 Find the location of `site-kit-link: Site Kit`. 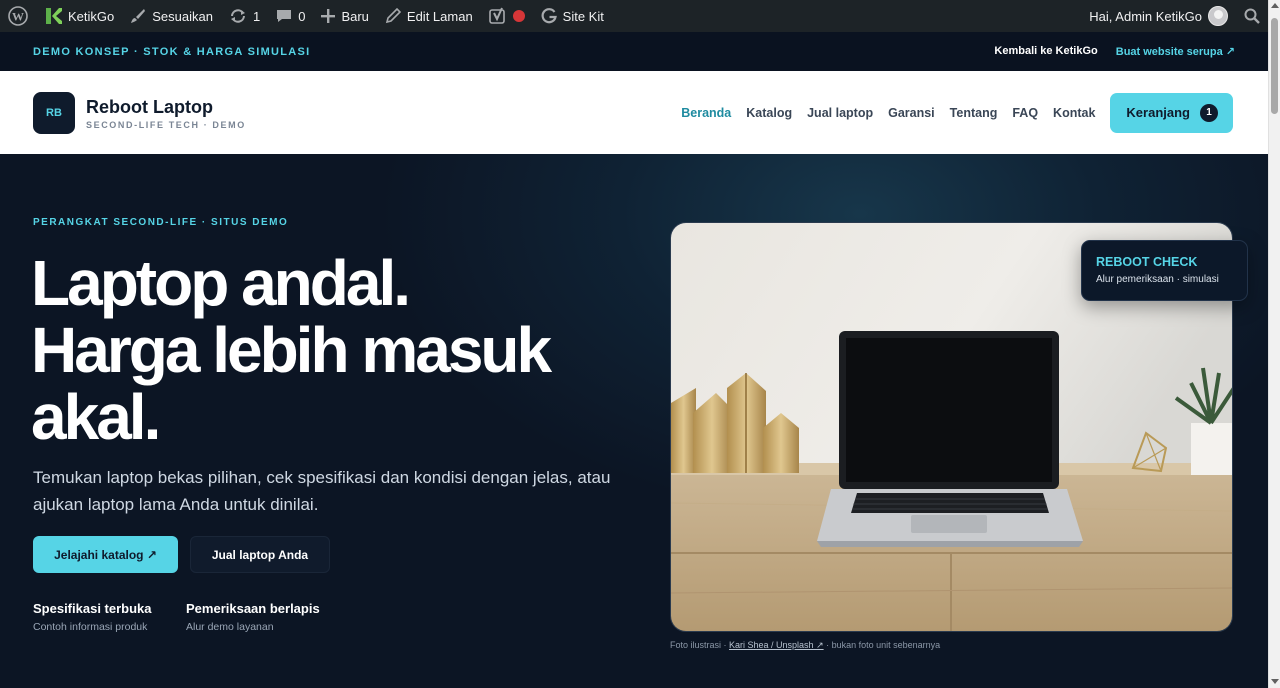

site-kit-link: Site Kit is located at coordinates (572, 16).